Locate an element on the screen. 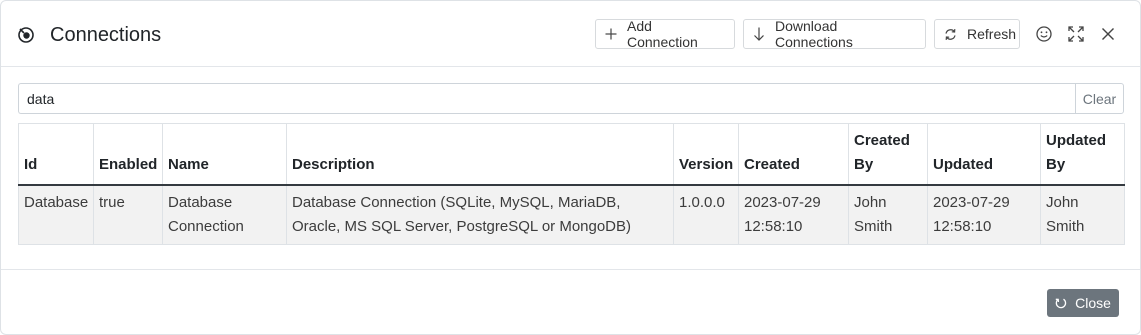 This screenshot has width=1141, height=335. cell-updated-by: John Smith is located at coordinates (1082, 215).